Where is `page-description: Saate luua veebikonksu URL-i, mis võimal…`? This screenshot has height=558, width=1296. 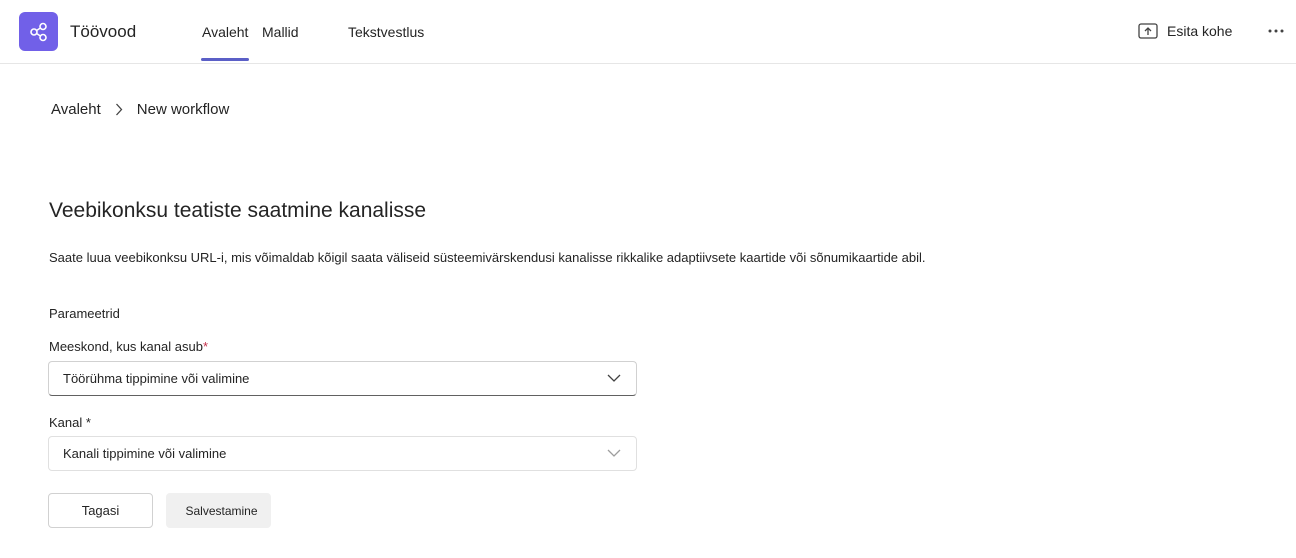 page-description: Saate luua veebikonksu URL-i, mis võimal… is located at coordinates (487, 257).